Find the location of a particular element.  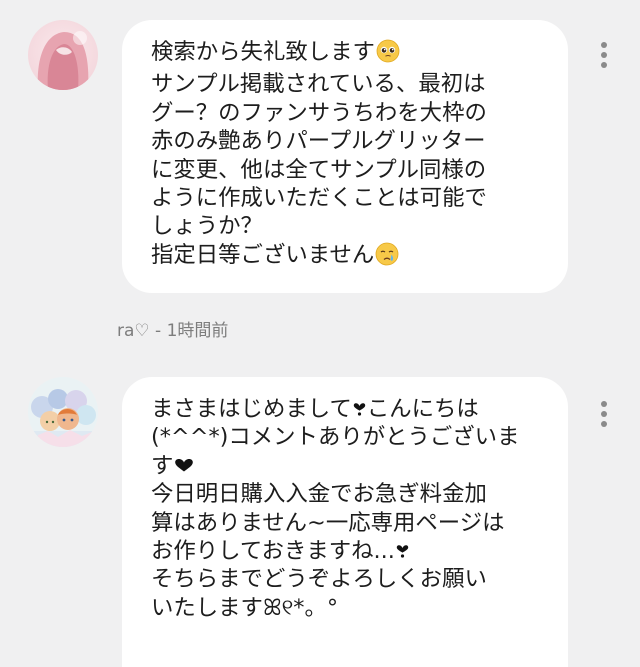

comment-line: に変更、他は全てサンプル同様の is located at coordinates (319, 169).